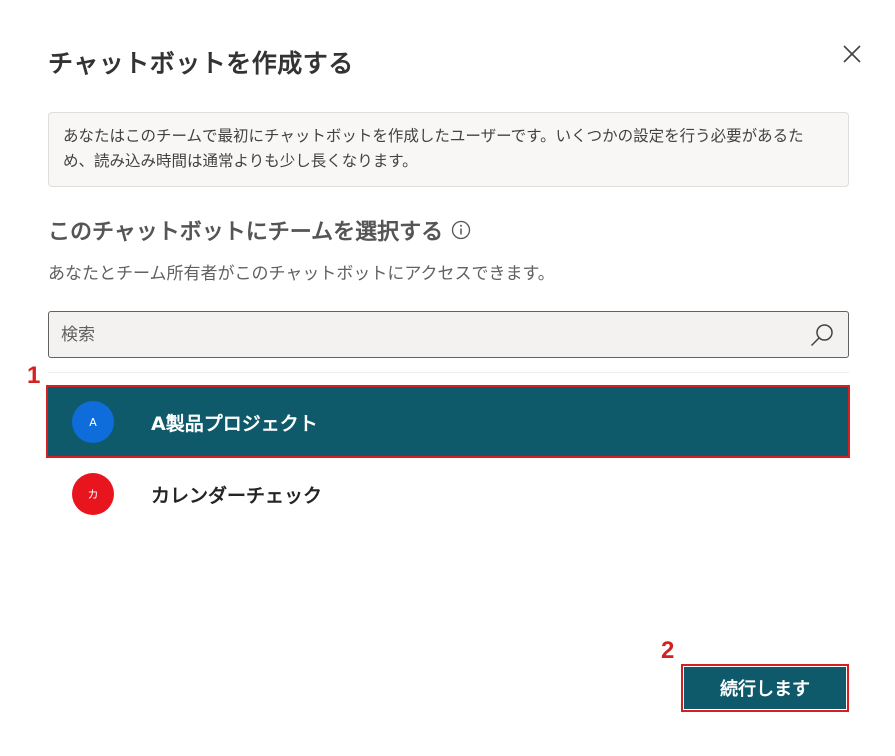 This screenshot has height=756, width=895. I want to click on section-title-text: このチャットボットにチームを選択する, so click(246, 232).